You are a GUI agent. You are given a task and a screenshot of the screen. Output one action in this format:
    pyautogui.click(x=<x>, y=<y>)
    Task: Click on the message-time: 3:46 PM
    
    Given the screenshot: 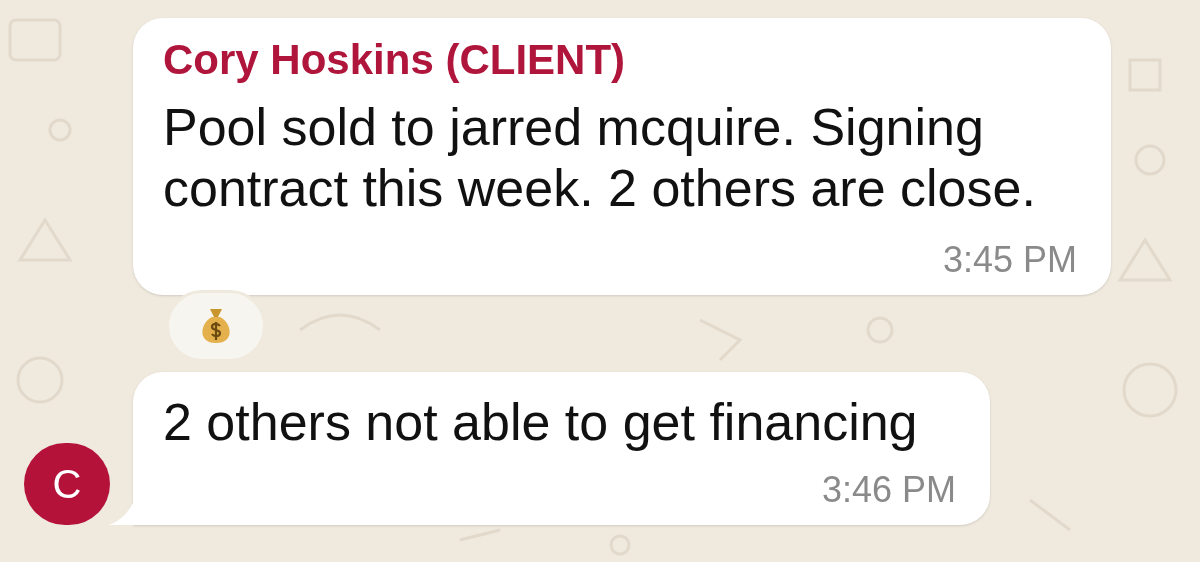 What is the action you would take?
    pyautogui.click(x=888, y=490)
    